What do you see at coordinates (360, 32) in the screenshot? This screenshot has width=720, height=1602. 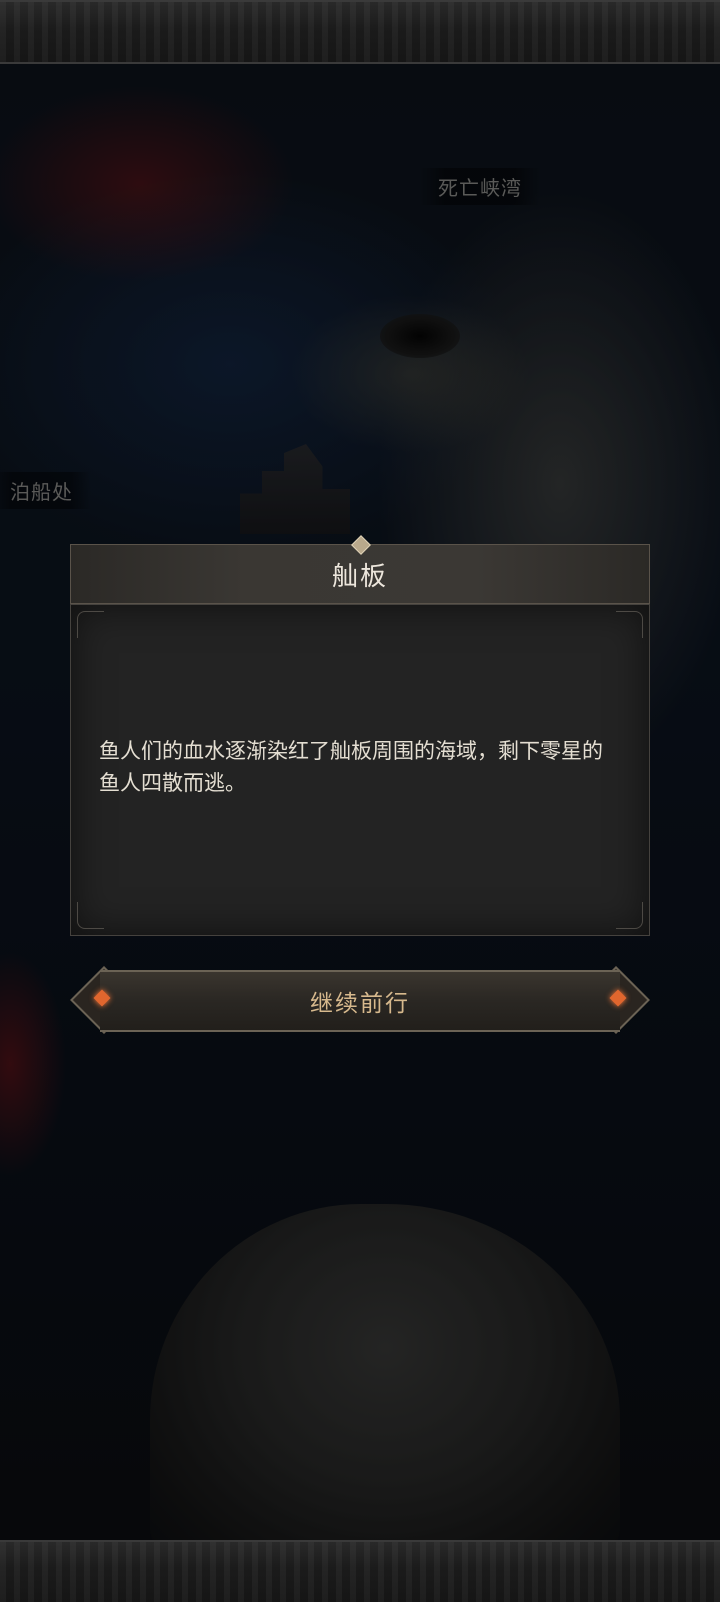 I see `top-frame-border` at bounding box center [360, 32].